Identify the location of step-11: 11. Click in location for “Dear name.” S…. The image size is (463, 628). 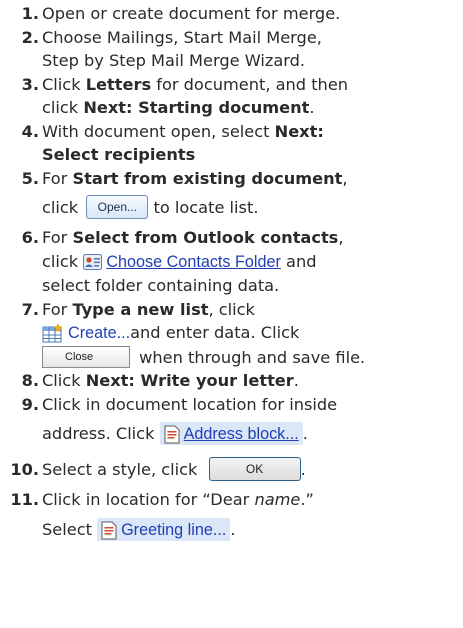
(231, 518).